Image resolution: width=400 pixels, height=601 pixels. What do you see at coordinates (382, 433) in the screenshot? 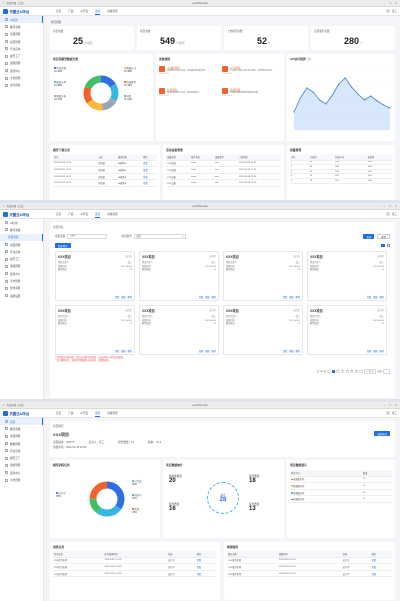
I see `edit-project-button: 编辑项目` at bounding box center [382, 433].